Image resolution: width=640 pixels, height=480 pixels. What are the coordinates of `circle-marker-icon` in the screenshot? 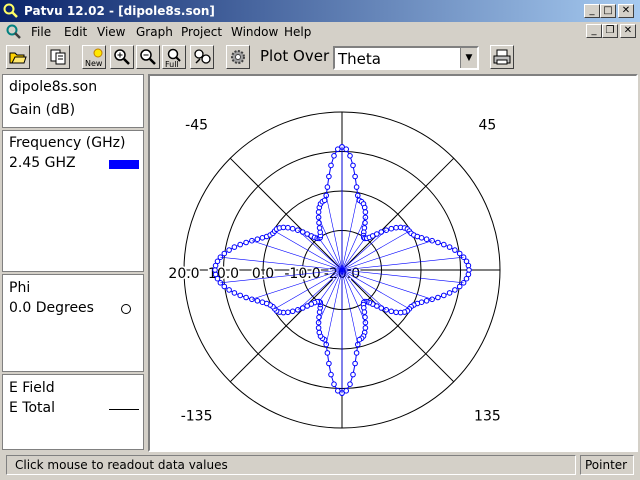 It's located at (126, 309).